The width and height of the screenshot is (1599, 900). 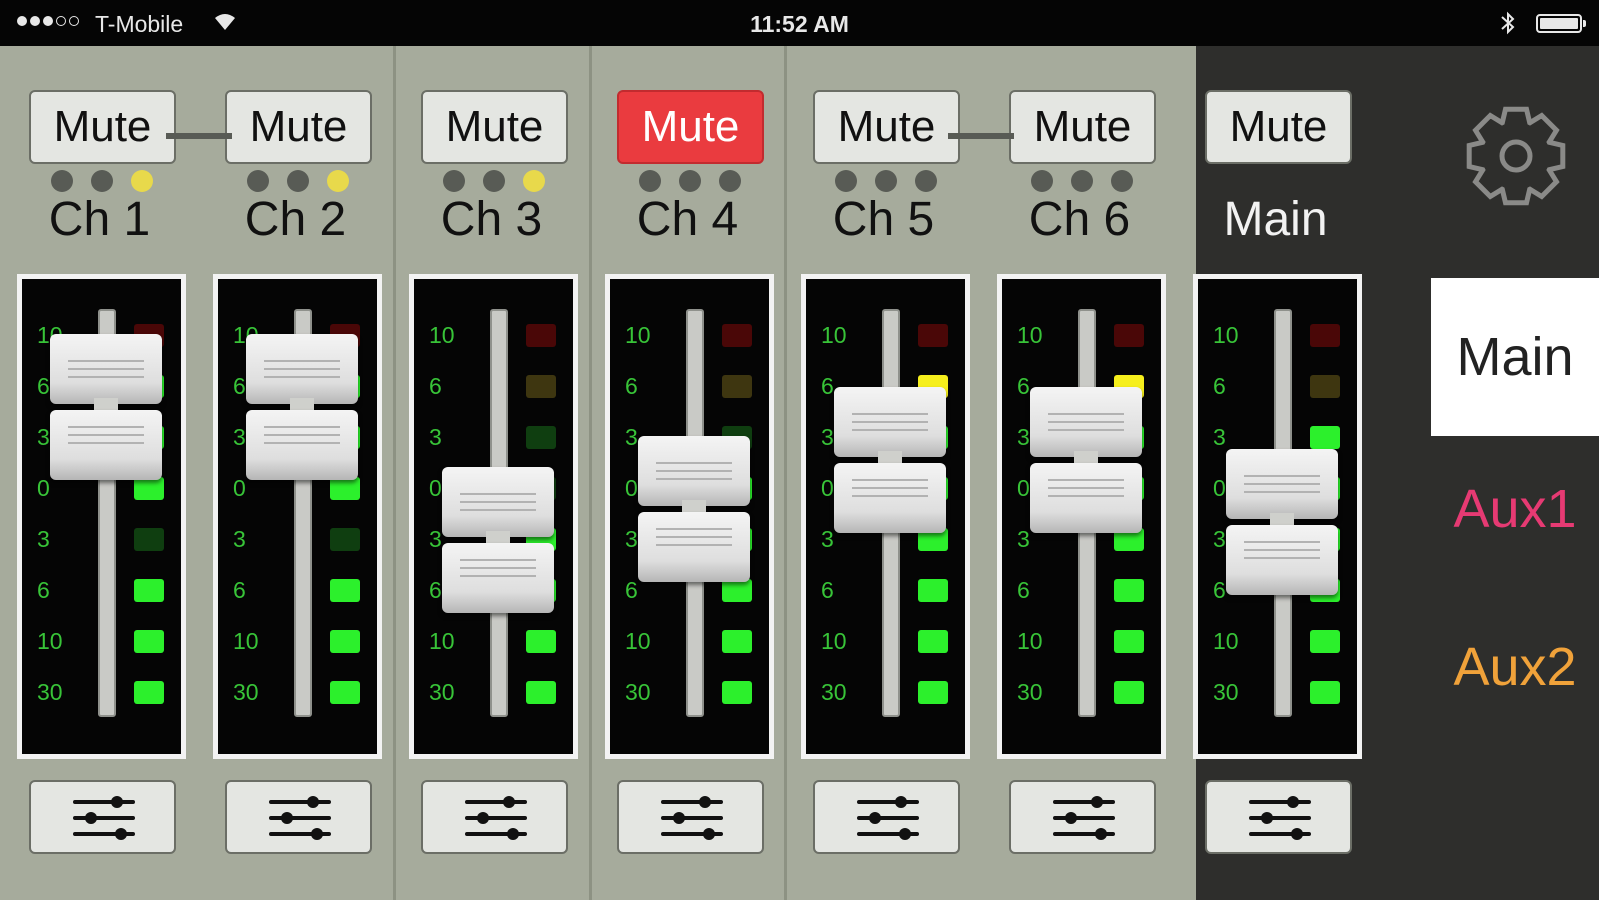 I want to click on bus-main-button: Main, so click(x=1515, y=357).